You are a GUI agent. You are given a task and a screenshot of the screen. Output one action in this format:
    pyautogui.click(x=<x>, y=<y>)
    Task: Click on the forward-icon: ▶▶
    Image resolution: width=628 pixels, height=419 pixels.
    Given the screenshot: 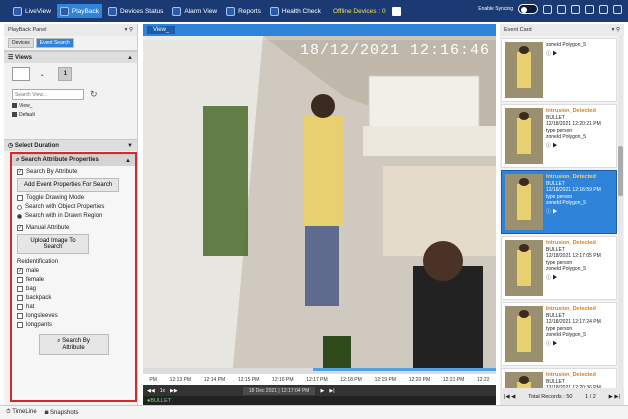 What is the action you would take?
    pyautogui.click(x=174, y=391)
    